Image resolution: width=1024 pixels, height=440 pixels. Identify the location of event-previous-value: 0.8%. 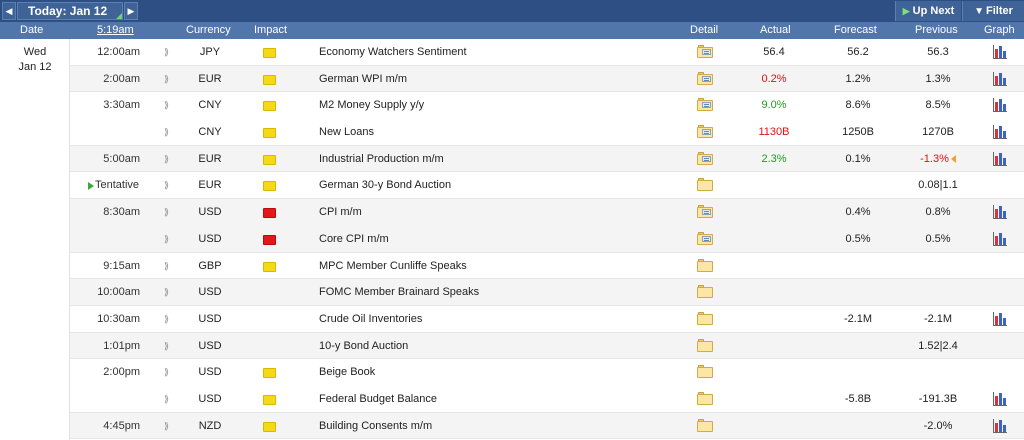
(938, 212).